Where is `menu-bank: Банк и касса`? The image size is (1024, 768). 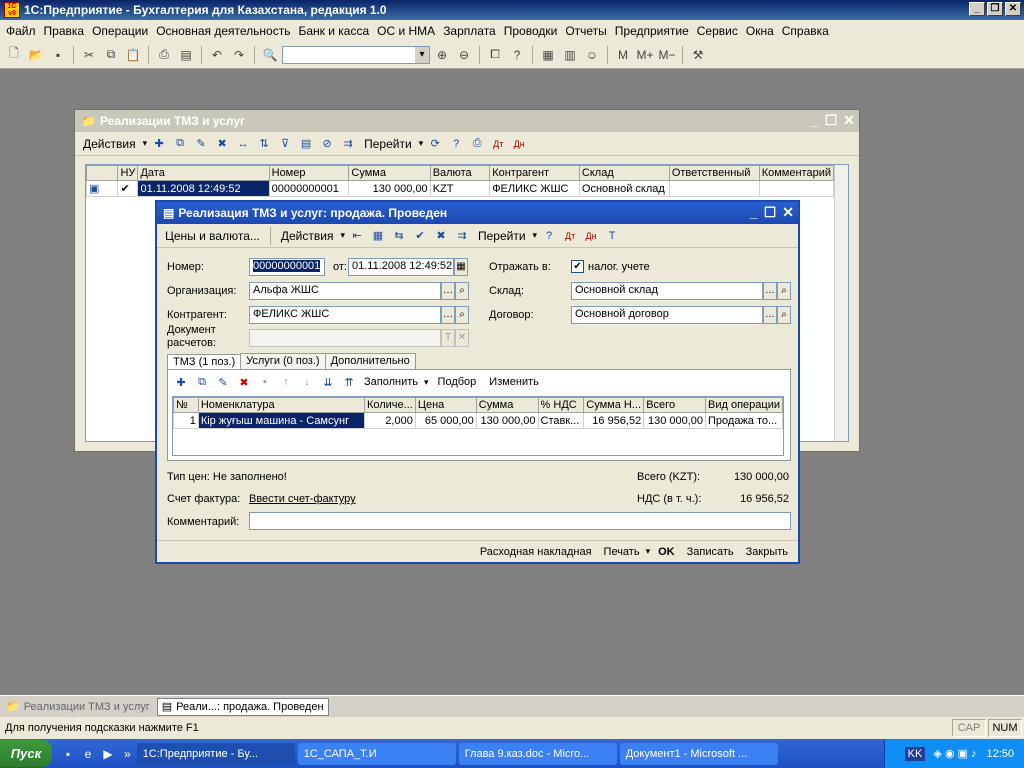 menu-bank: Банк и касса is located at coordinates (333, 31).